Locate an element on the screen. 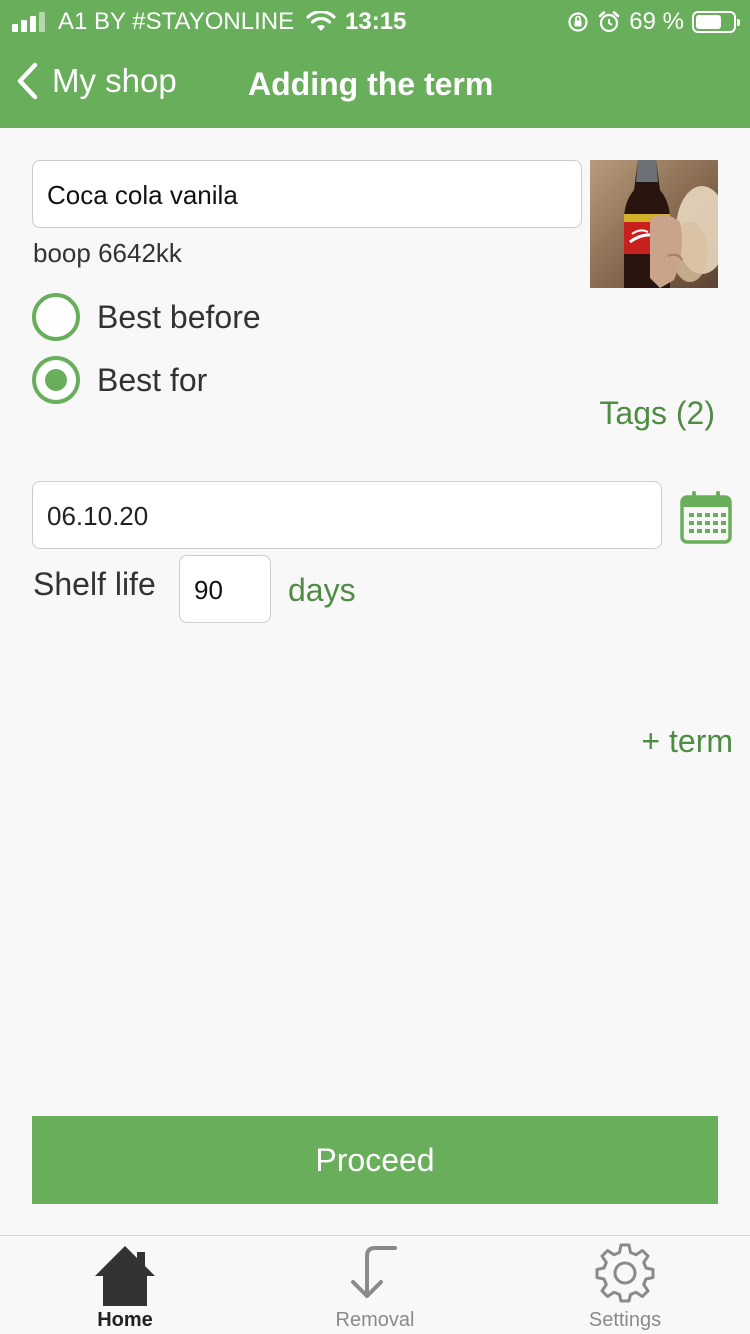 This screenshot has height=1334, width=750. carrier-name: A1 BY #STAYONLINE is located at coordinates (176, 21).